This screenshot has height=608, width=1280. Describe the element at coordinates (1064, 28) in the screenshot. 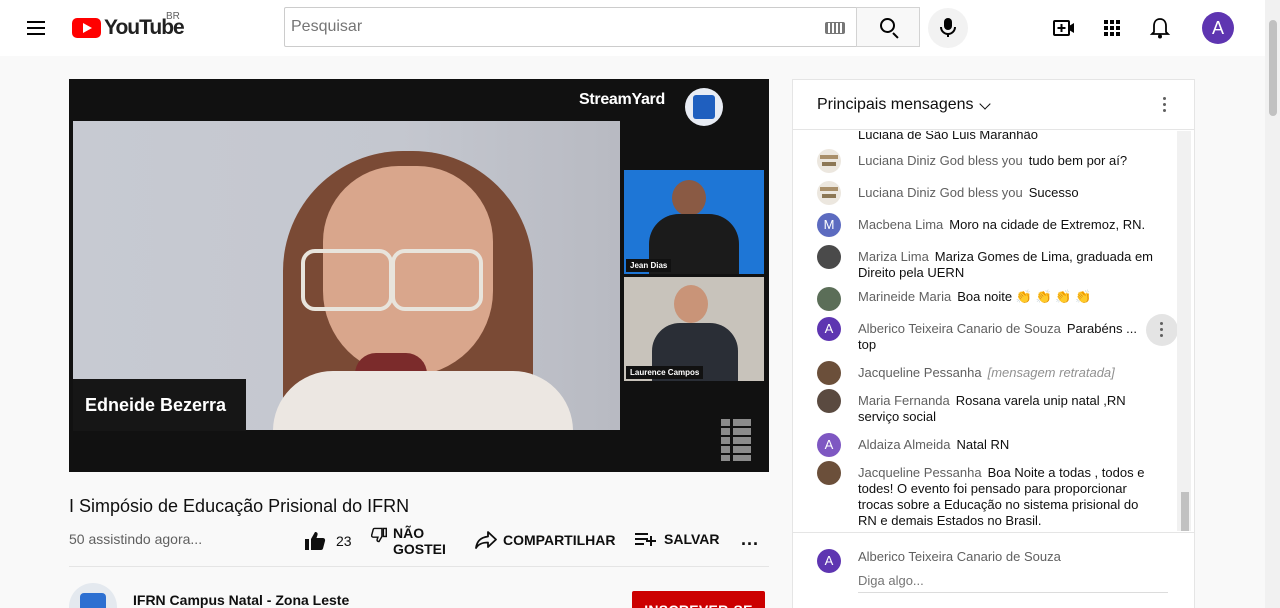

I see `create-video-icon` at that location.